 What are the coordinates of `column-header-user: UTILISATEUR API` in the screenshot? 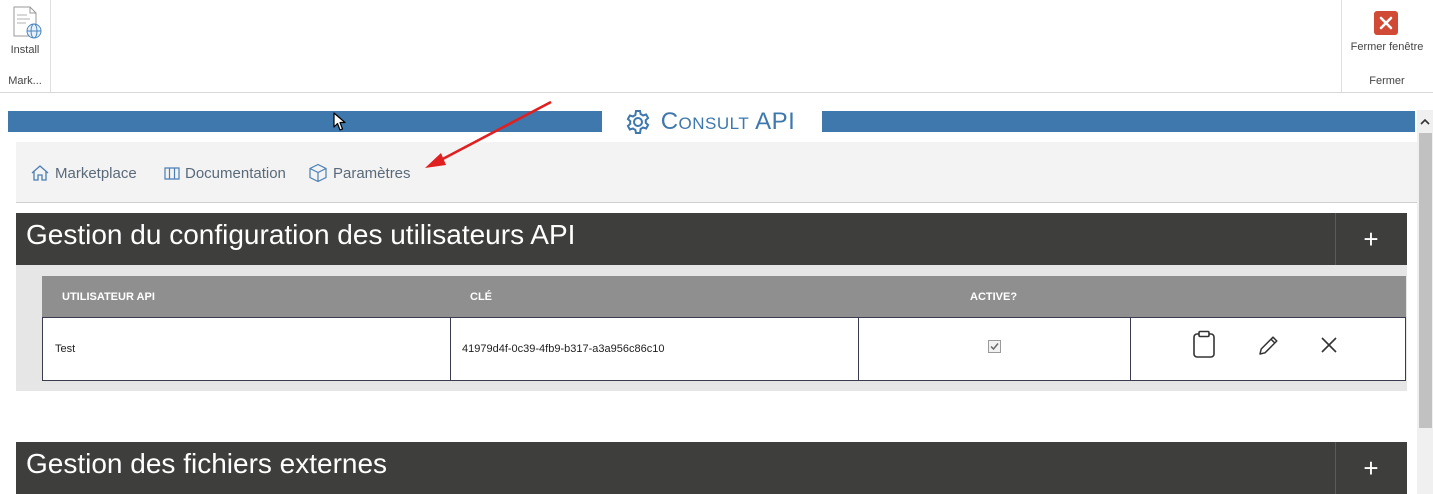 It's located at (108, 297).